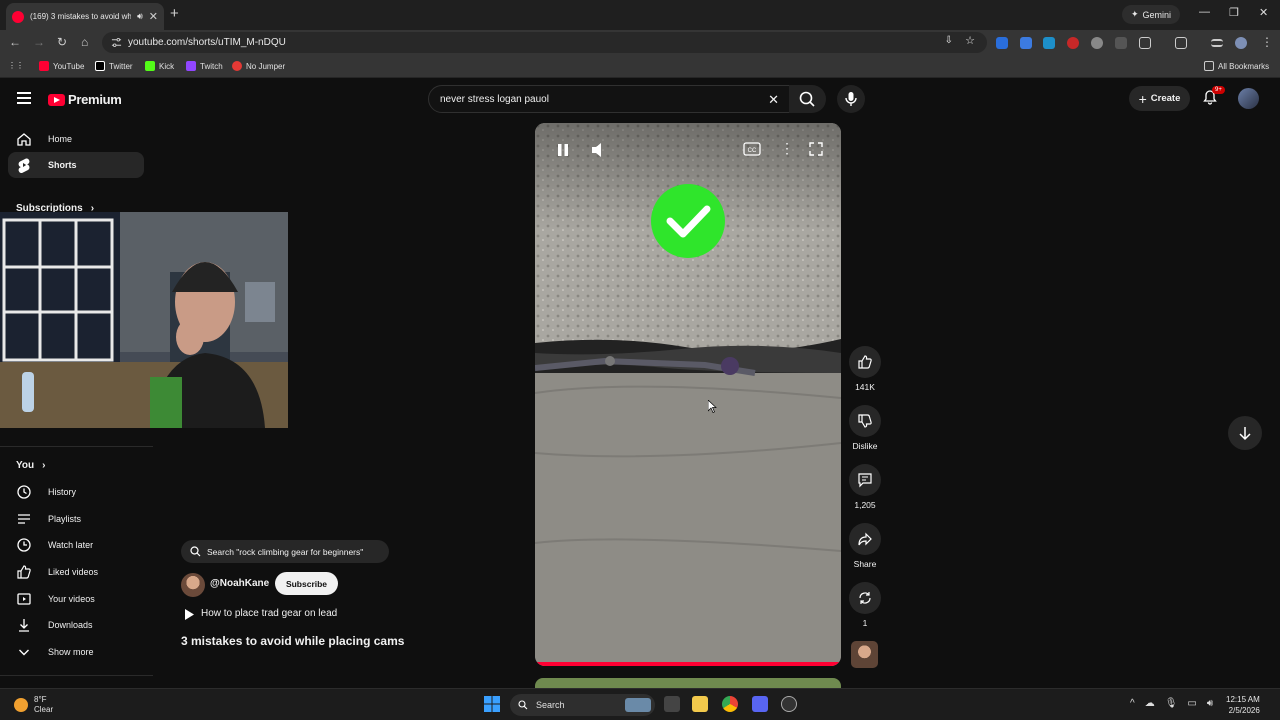 This screenshot has height=720, width=1280. What do you see at coordinates (864, 654) in the screenshot?
I see `audio-source-thumbnail` at bounding box center [864, 654].